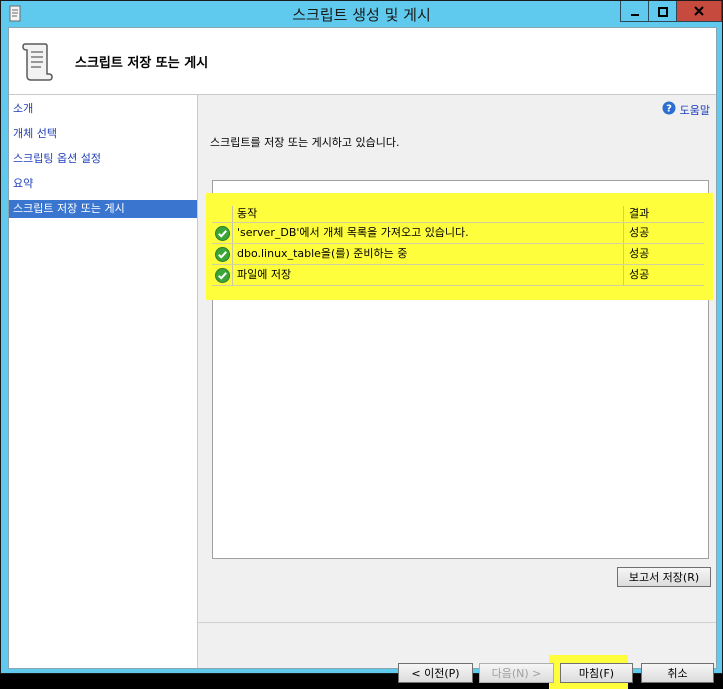 Image resolution: width=723 pixels, height=689 pixels. I want to click on sidebar-item-save-or-publish: 스크립트 저장 또는 게시, so click(103, 209).